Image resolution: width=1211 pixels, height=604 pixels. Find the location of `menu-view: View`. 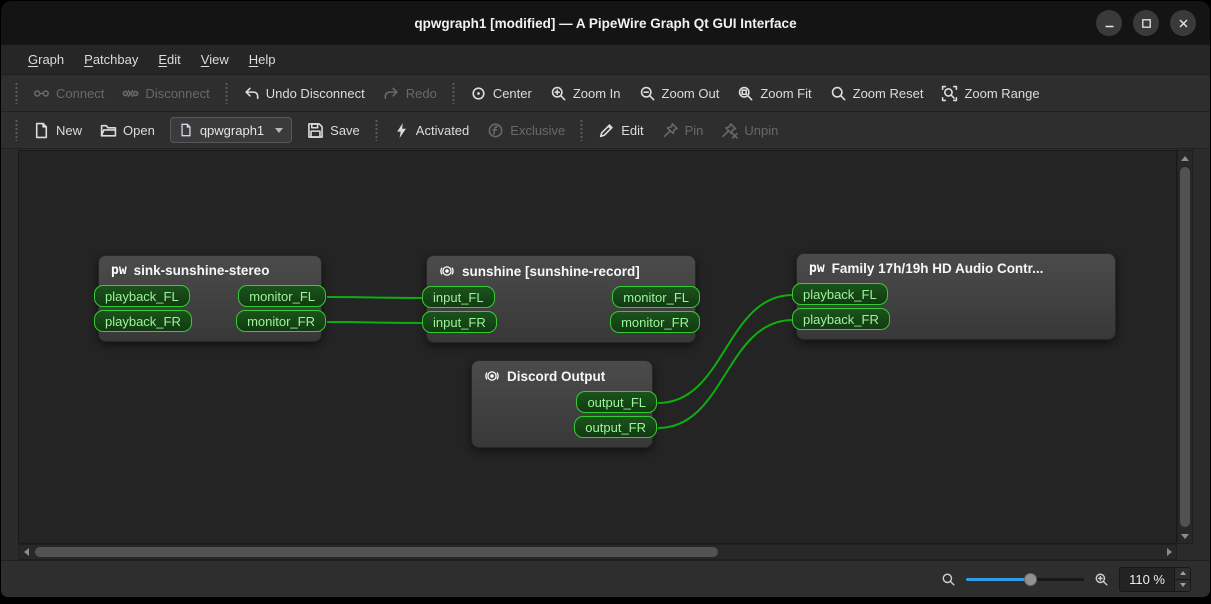

menu-view: View is located at coordinates (215, 59).